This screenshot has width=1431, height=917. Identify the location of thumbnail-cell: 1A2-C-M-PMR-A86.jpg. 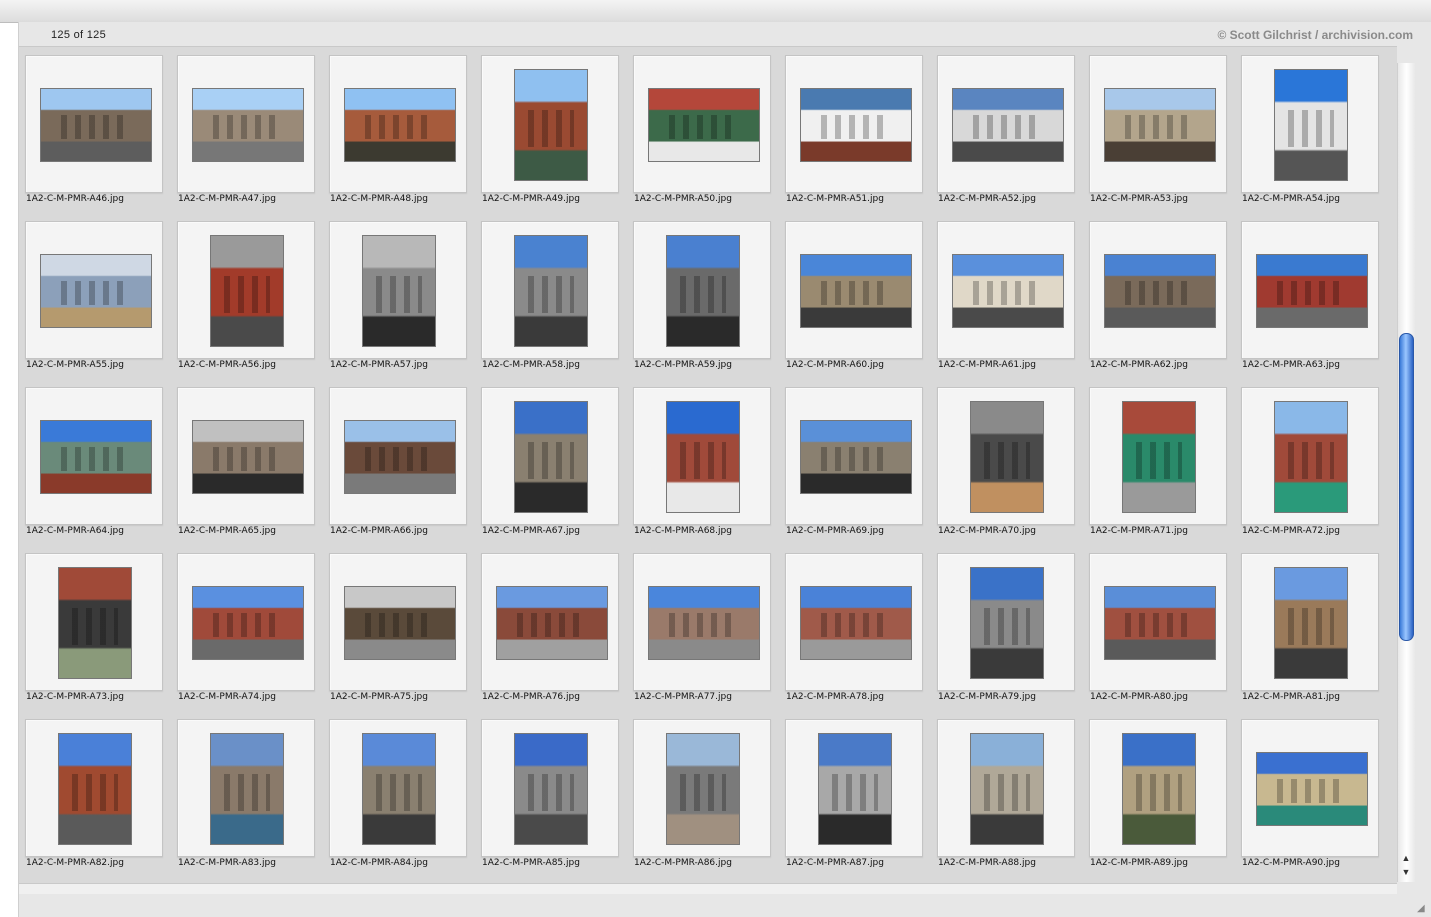
(699, 791).